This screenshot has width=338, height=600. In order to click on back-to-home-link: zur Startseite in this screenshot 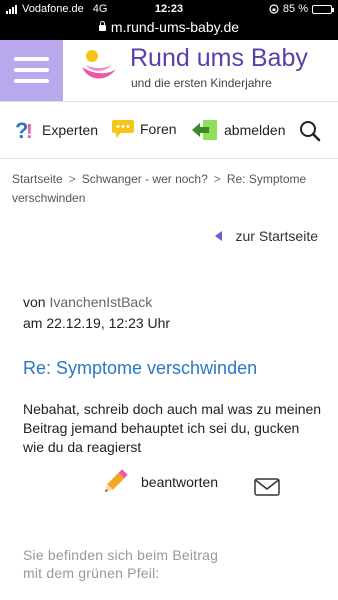, I will do `click(266, 236)`.